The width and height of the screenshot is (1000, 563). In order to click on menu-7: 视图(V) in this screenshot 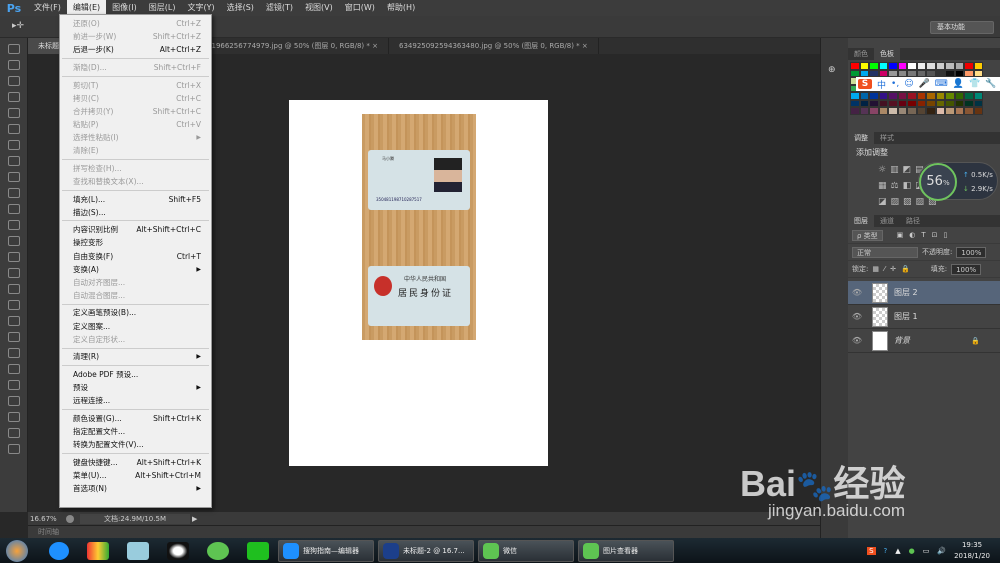, I will do `click(319, 8)`.